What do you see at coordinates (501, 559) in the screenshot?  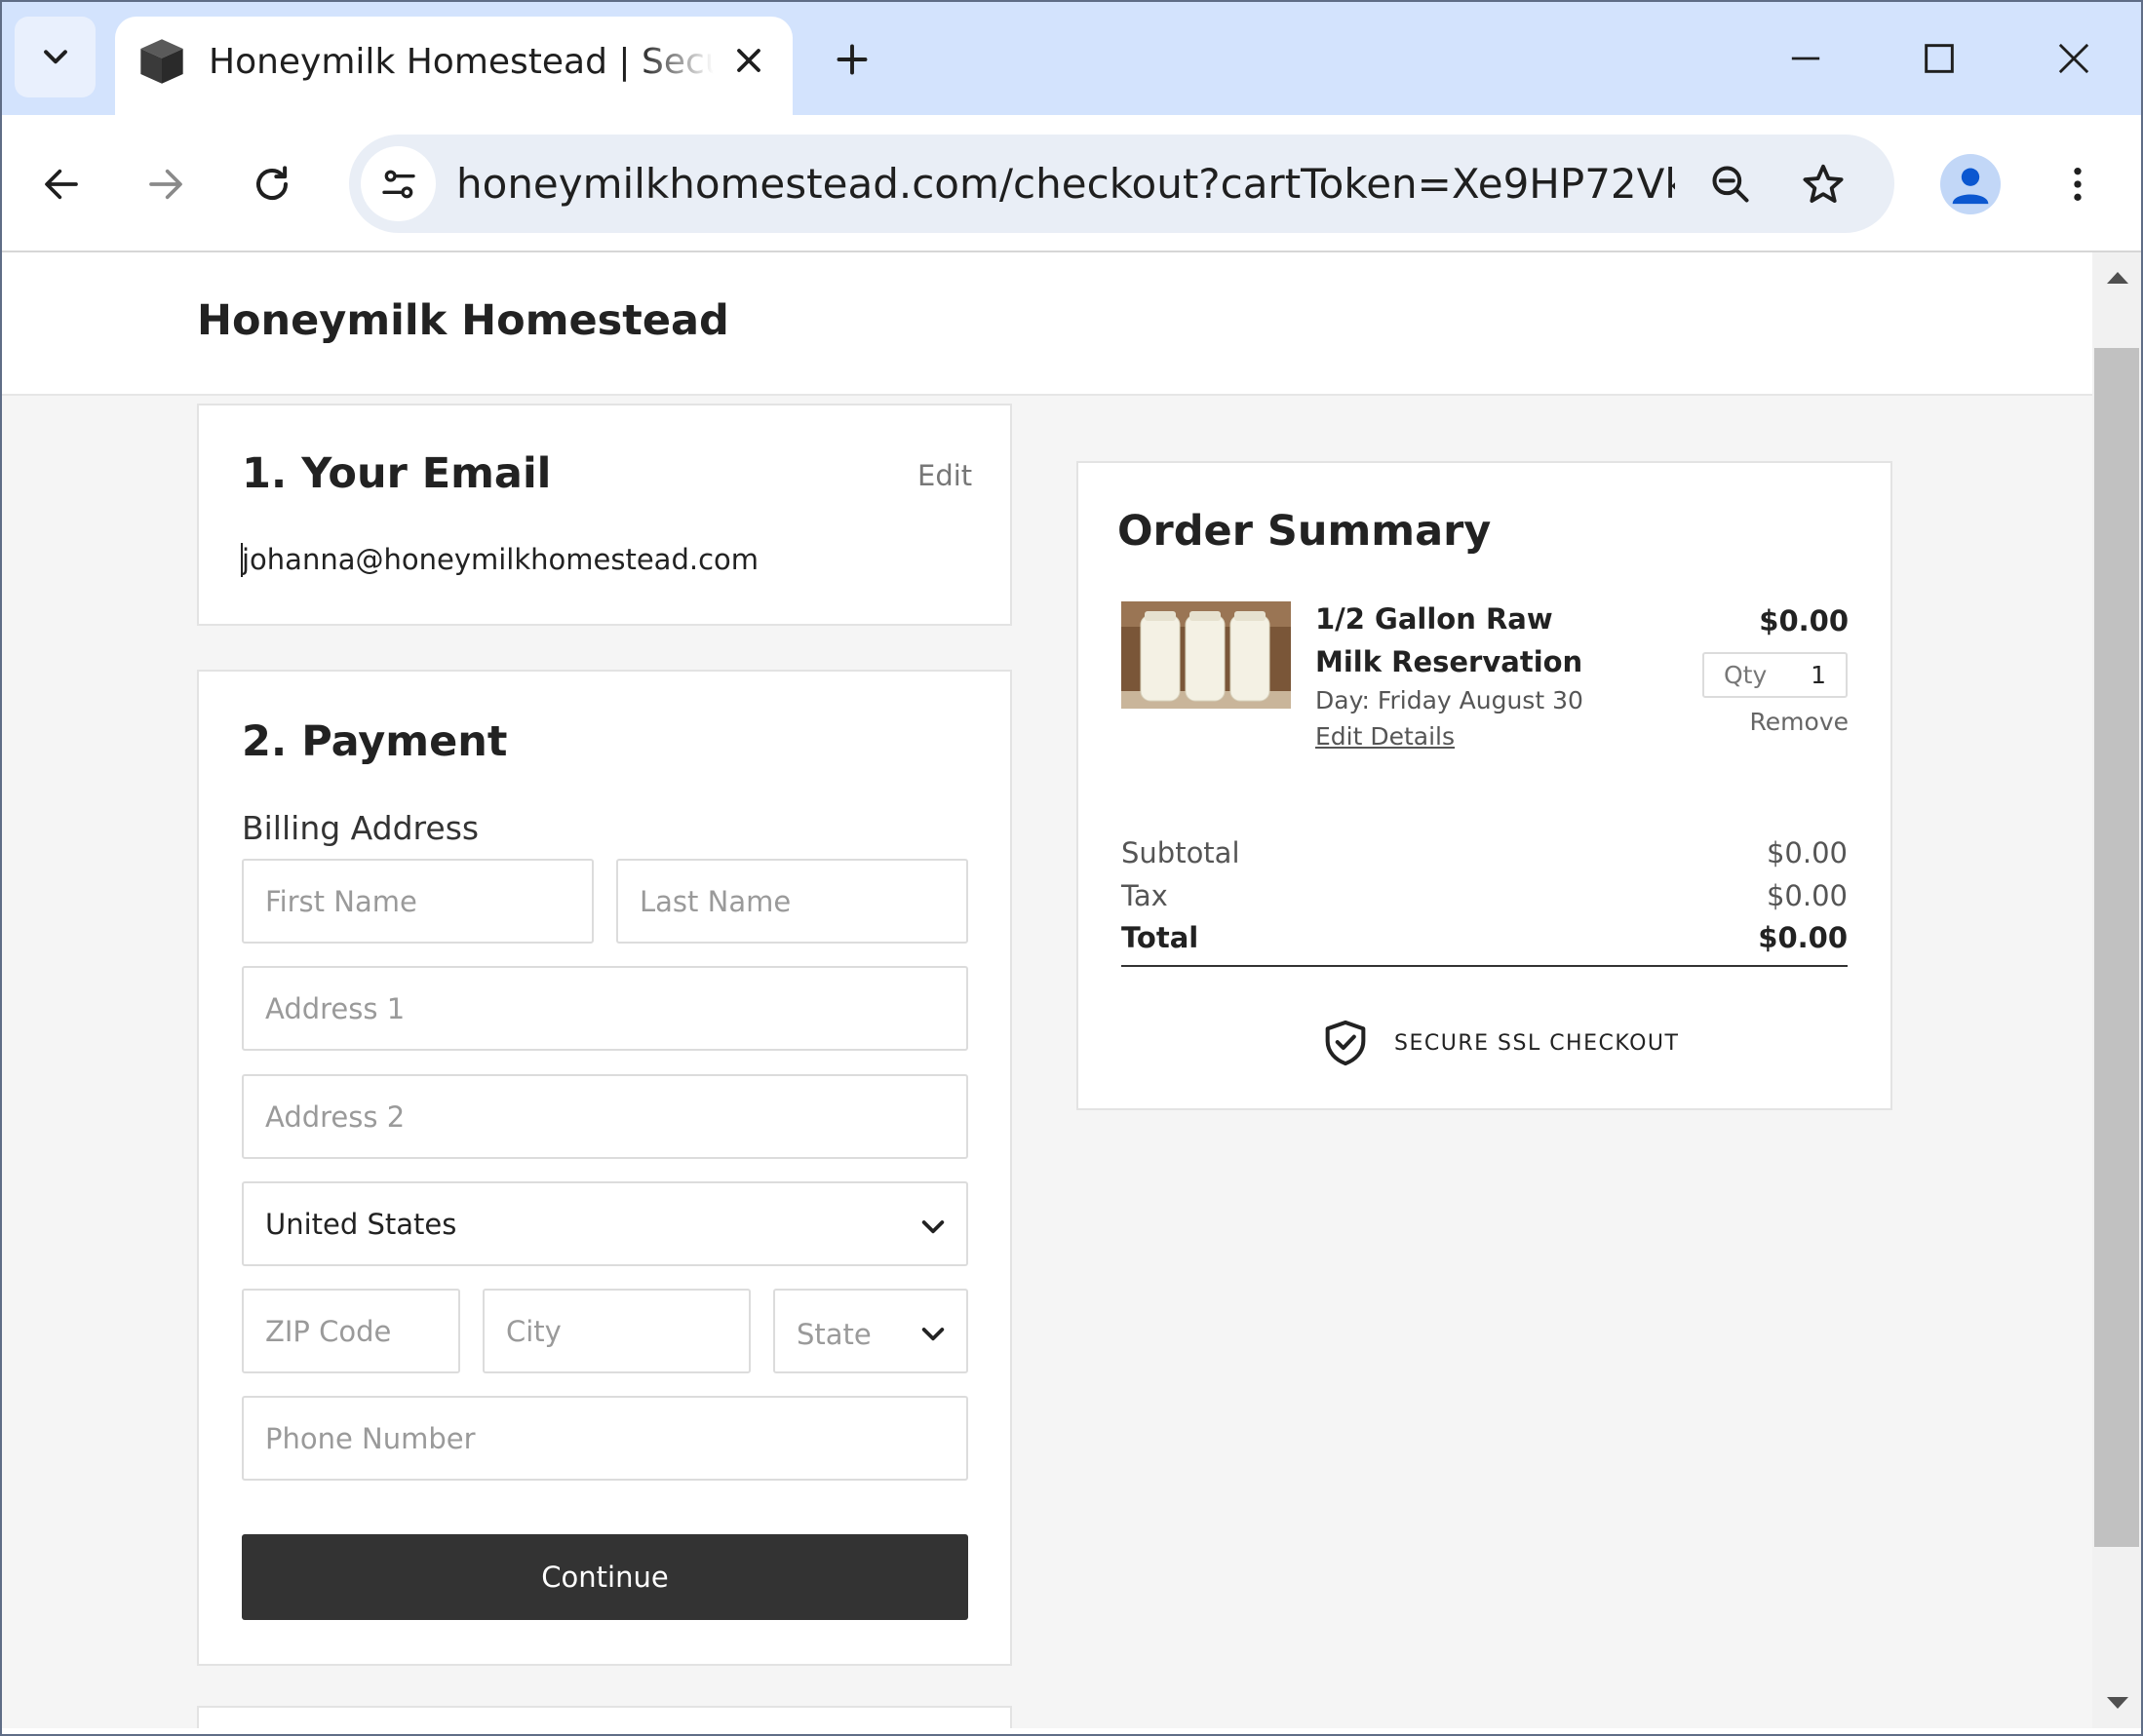 I see `email-value: johanna@honeymilkhomestead.com` at bounding box center [501, 559].